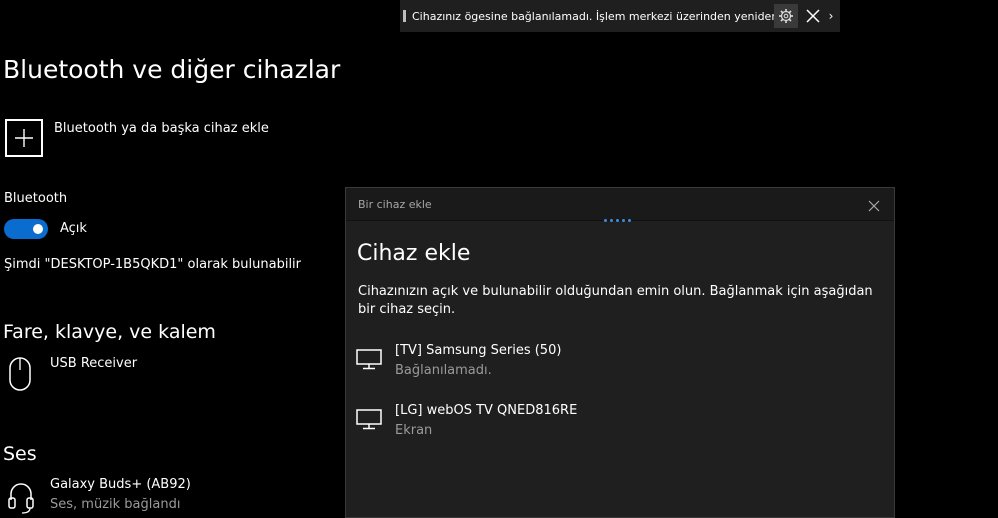 This screenshot has width=998, height=518. I want to click on dialog-titlebar: Bir cihaz ekle, so click(620, 204).